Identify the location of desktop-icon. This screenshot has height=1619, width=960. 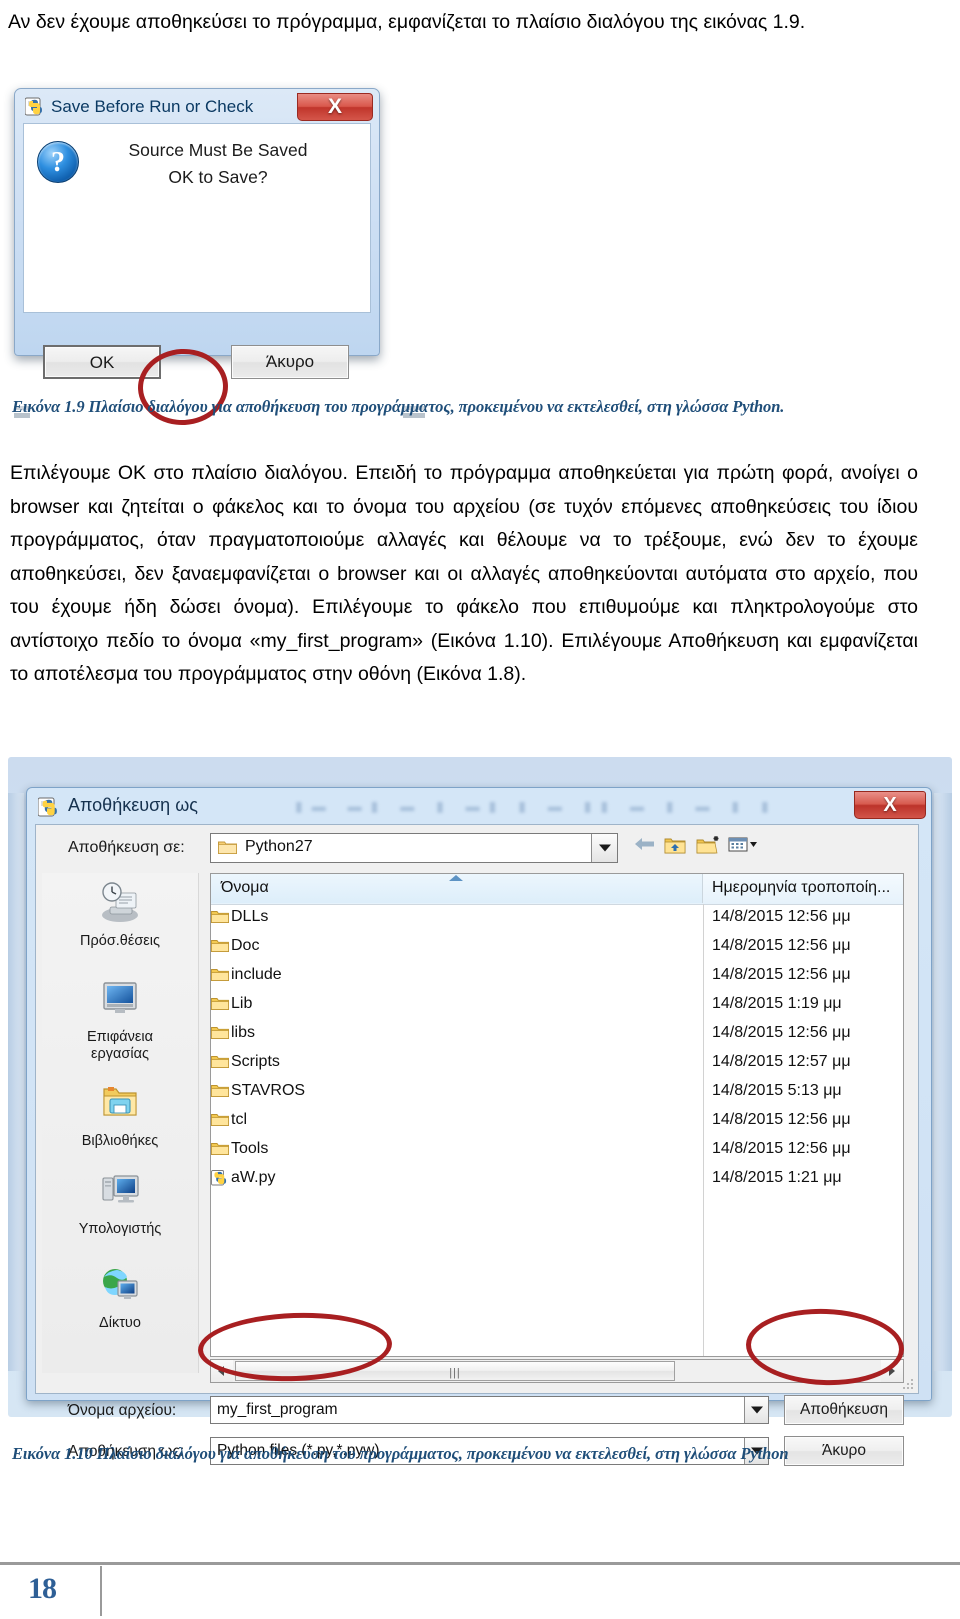
(120, 999).